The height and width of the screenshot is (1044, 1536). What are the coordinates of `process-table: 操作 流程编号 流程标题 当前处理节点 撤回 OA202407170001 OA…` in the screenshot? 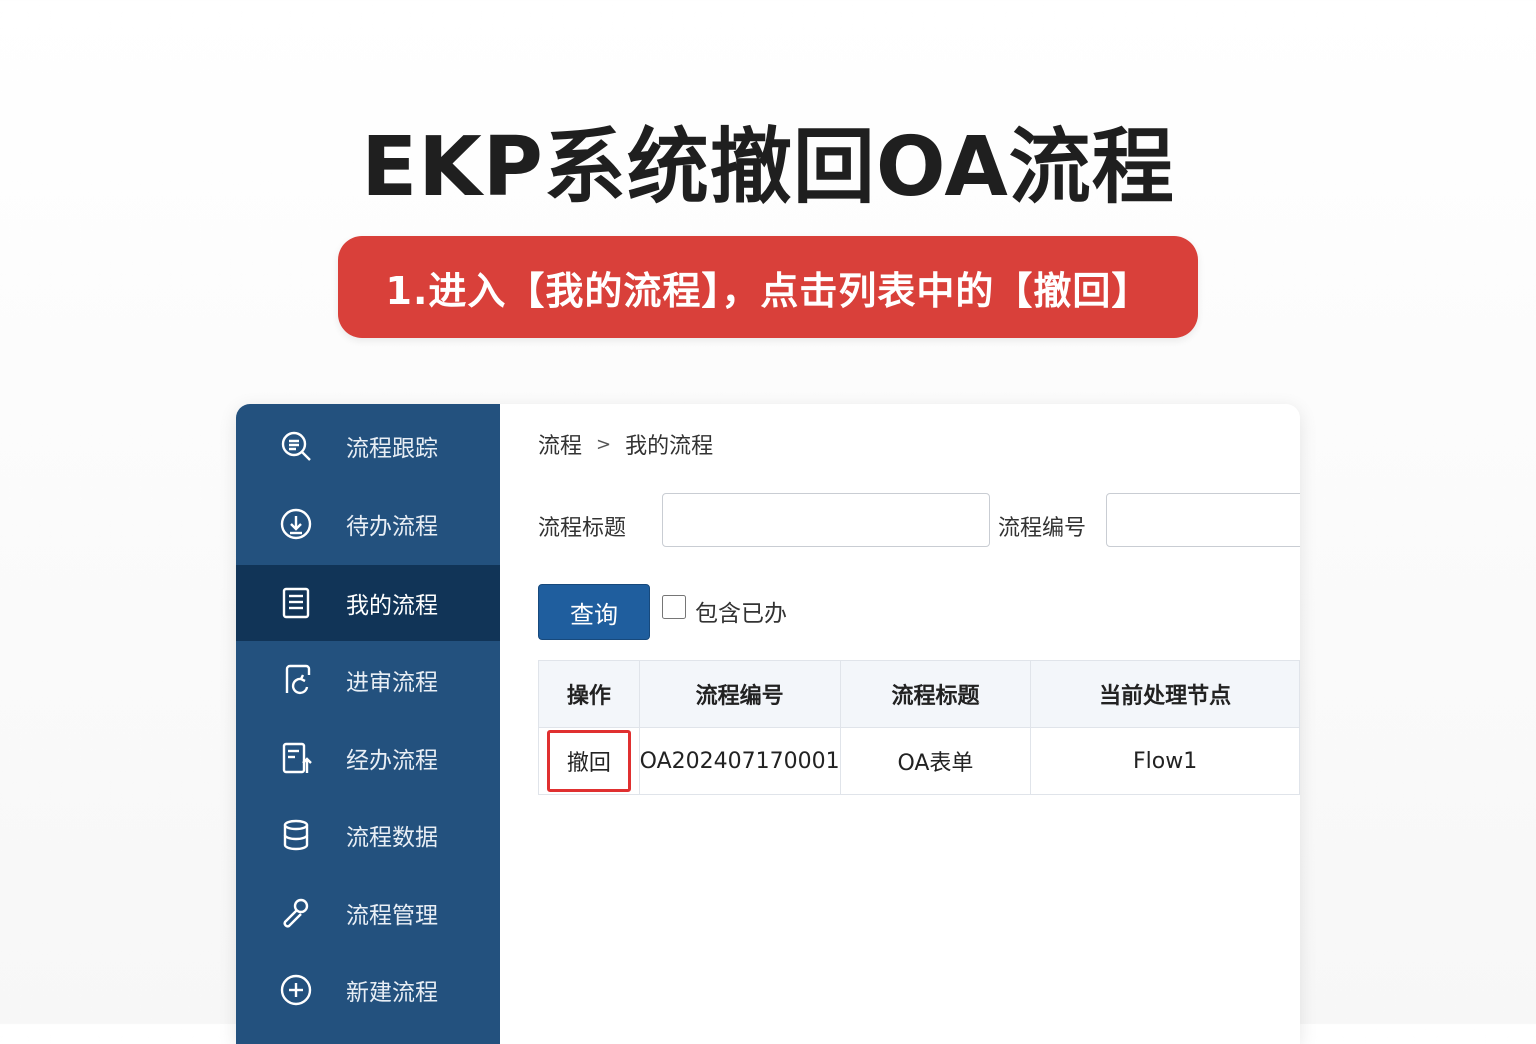 It's located at (919, 727).